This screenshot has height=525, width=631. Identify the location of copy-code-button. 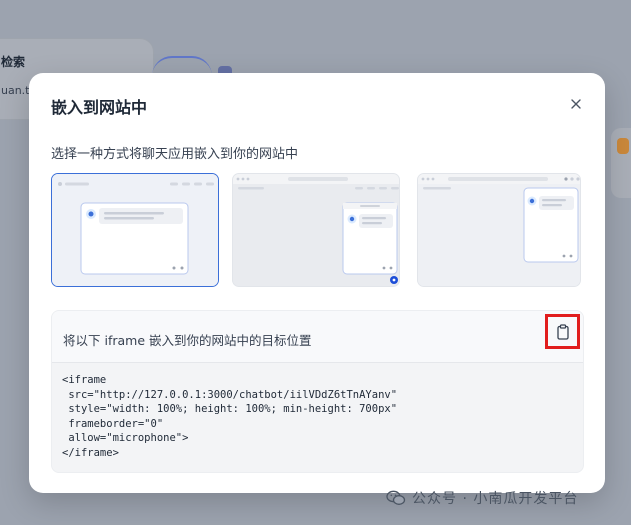
(562, 331).